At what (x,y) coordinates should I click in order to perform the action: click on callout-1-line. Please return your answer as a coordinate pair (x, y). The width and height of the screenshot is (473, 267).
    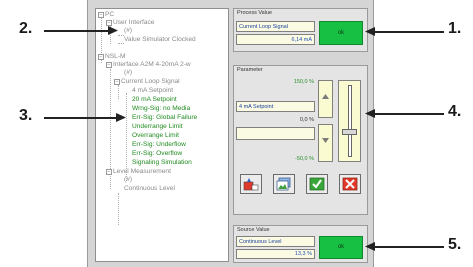
    Looking at the image, I should click on (408, 32).